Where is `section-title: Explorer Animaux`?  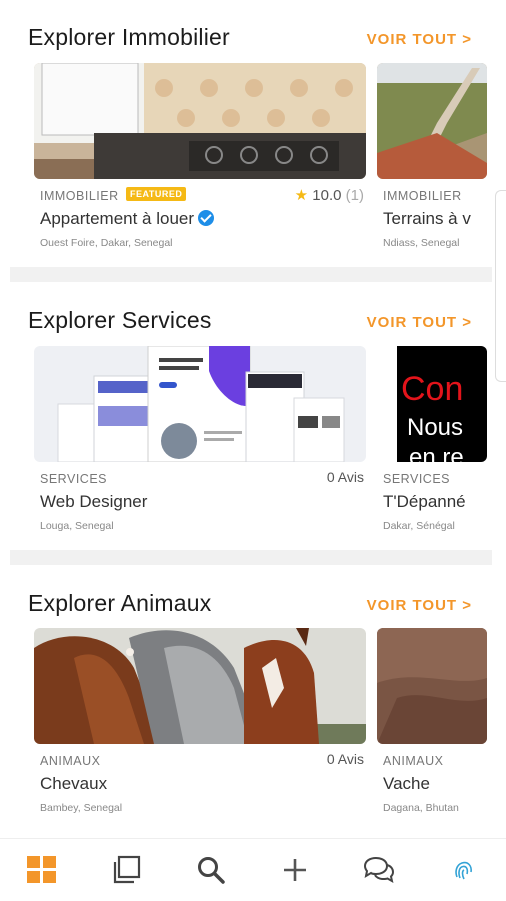 section-title: Explorer Animaux is located at coordinates (120, 603).